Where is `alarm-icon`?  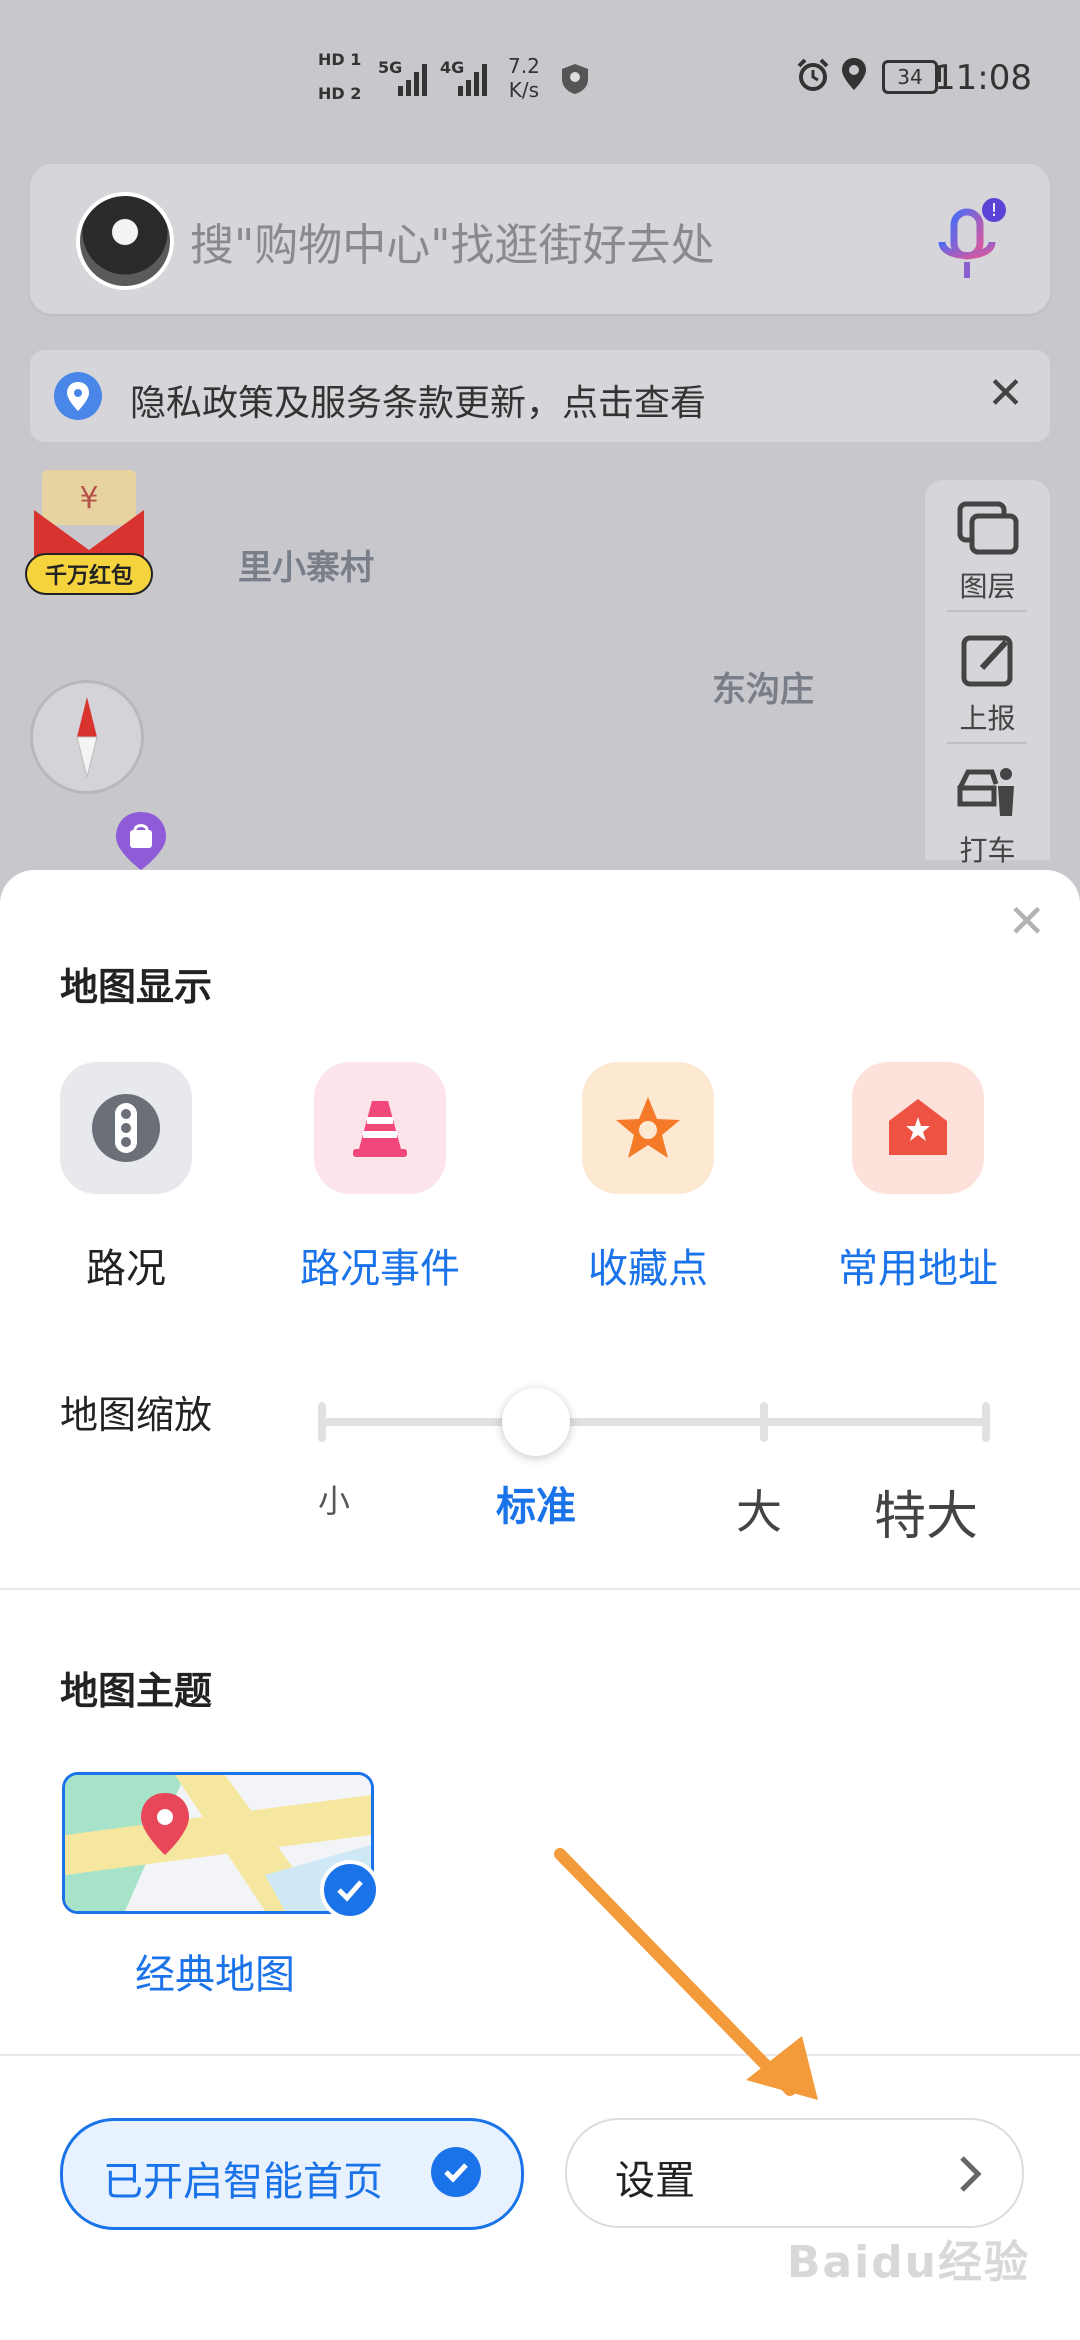 alarm-icon is located at coordinates (813, 74).